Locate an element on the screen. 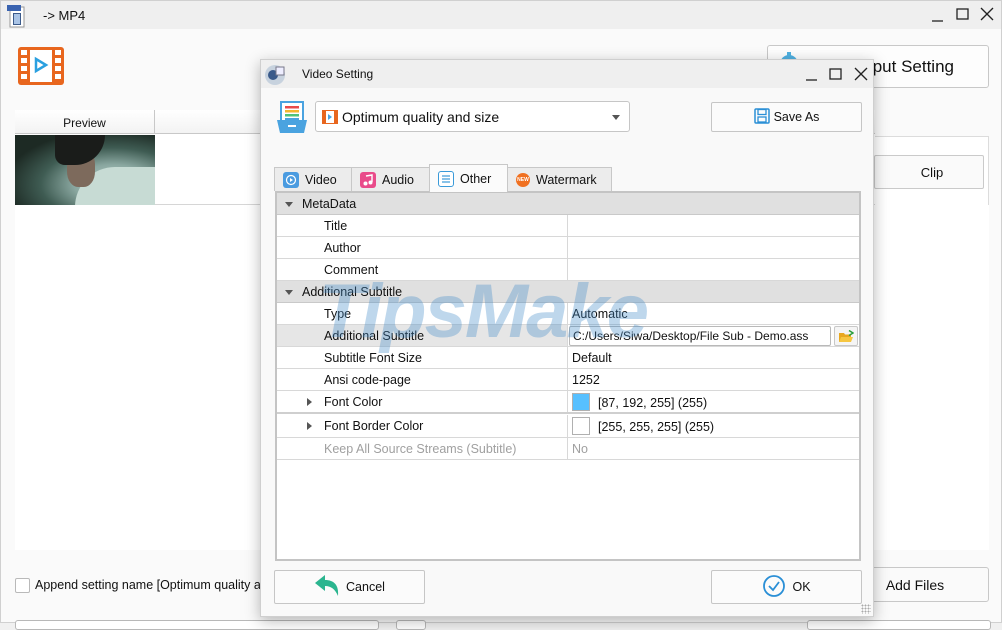 The width and height of the screenshot is (1002, 630). output-folder-field is located at coordinates (197, 625).